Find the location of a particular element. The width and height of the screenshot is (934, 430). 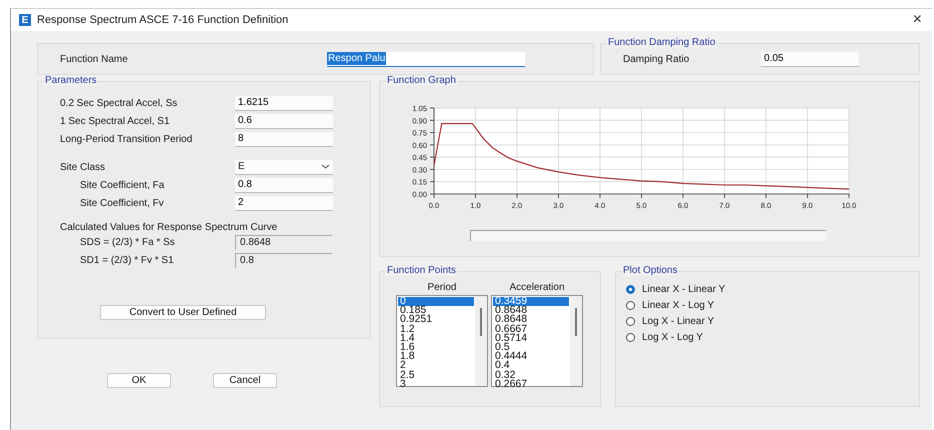

group-title: Function Points is located at coordinates (421, 270).